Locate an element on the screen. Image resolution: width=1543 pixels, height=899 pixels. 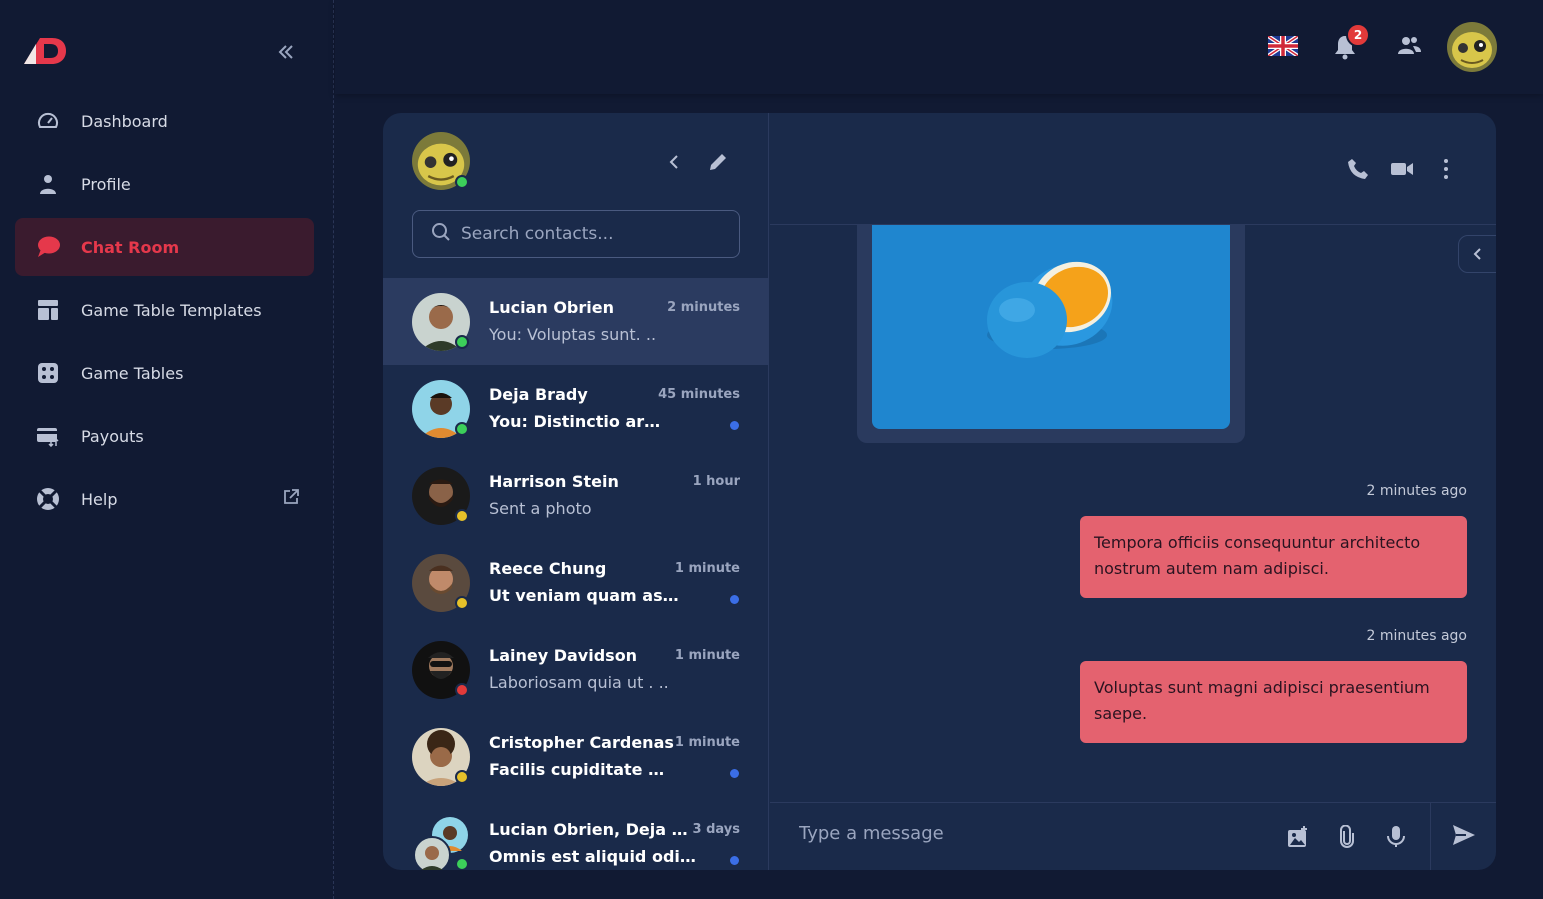
contact-name: Lainey Davidson is located at coordinates (563, 655).